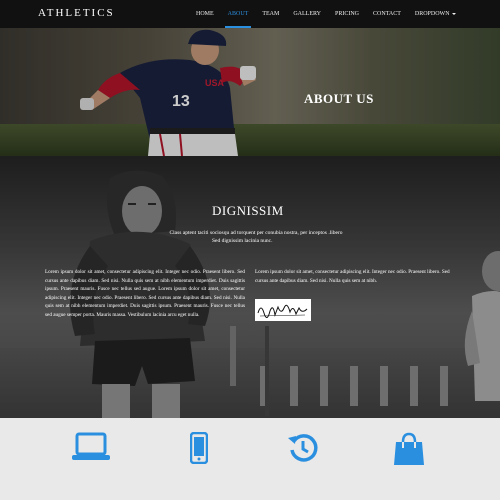  What do you see at coordinates (409, 449) in the screenshot?
I see `shopping-bag-icon` at bounding box center [409, 449].